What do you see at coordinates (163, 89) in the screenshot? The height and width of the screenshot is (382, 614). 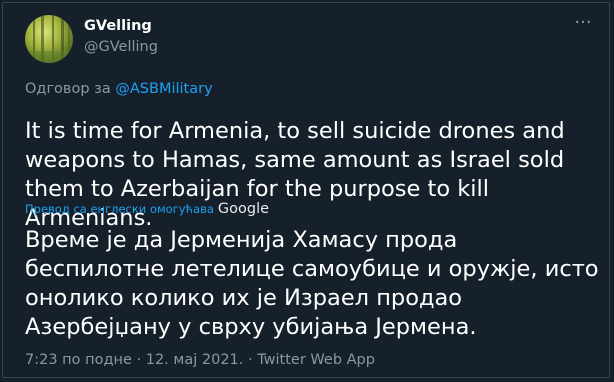 I see `reply-mention-link: @ASBMilitary` at bounding box center [163, 89].